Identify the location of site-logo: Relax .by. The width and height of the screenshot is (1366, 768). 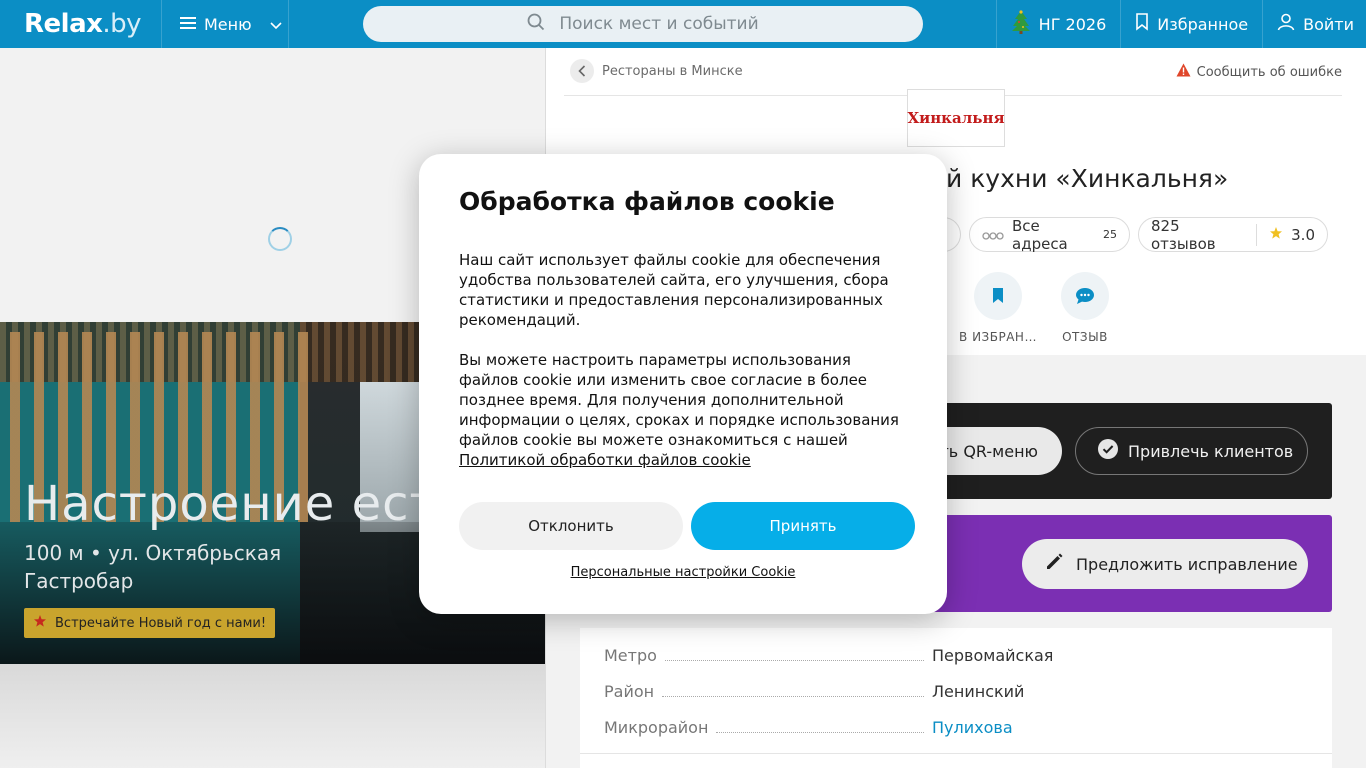
(81, 24).